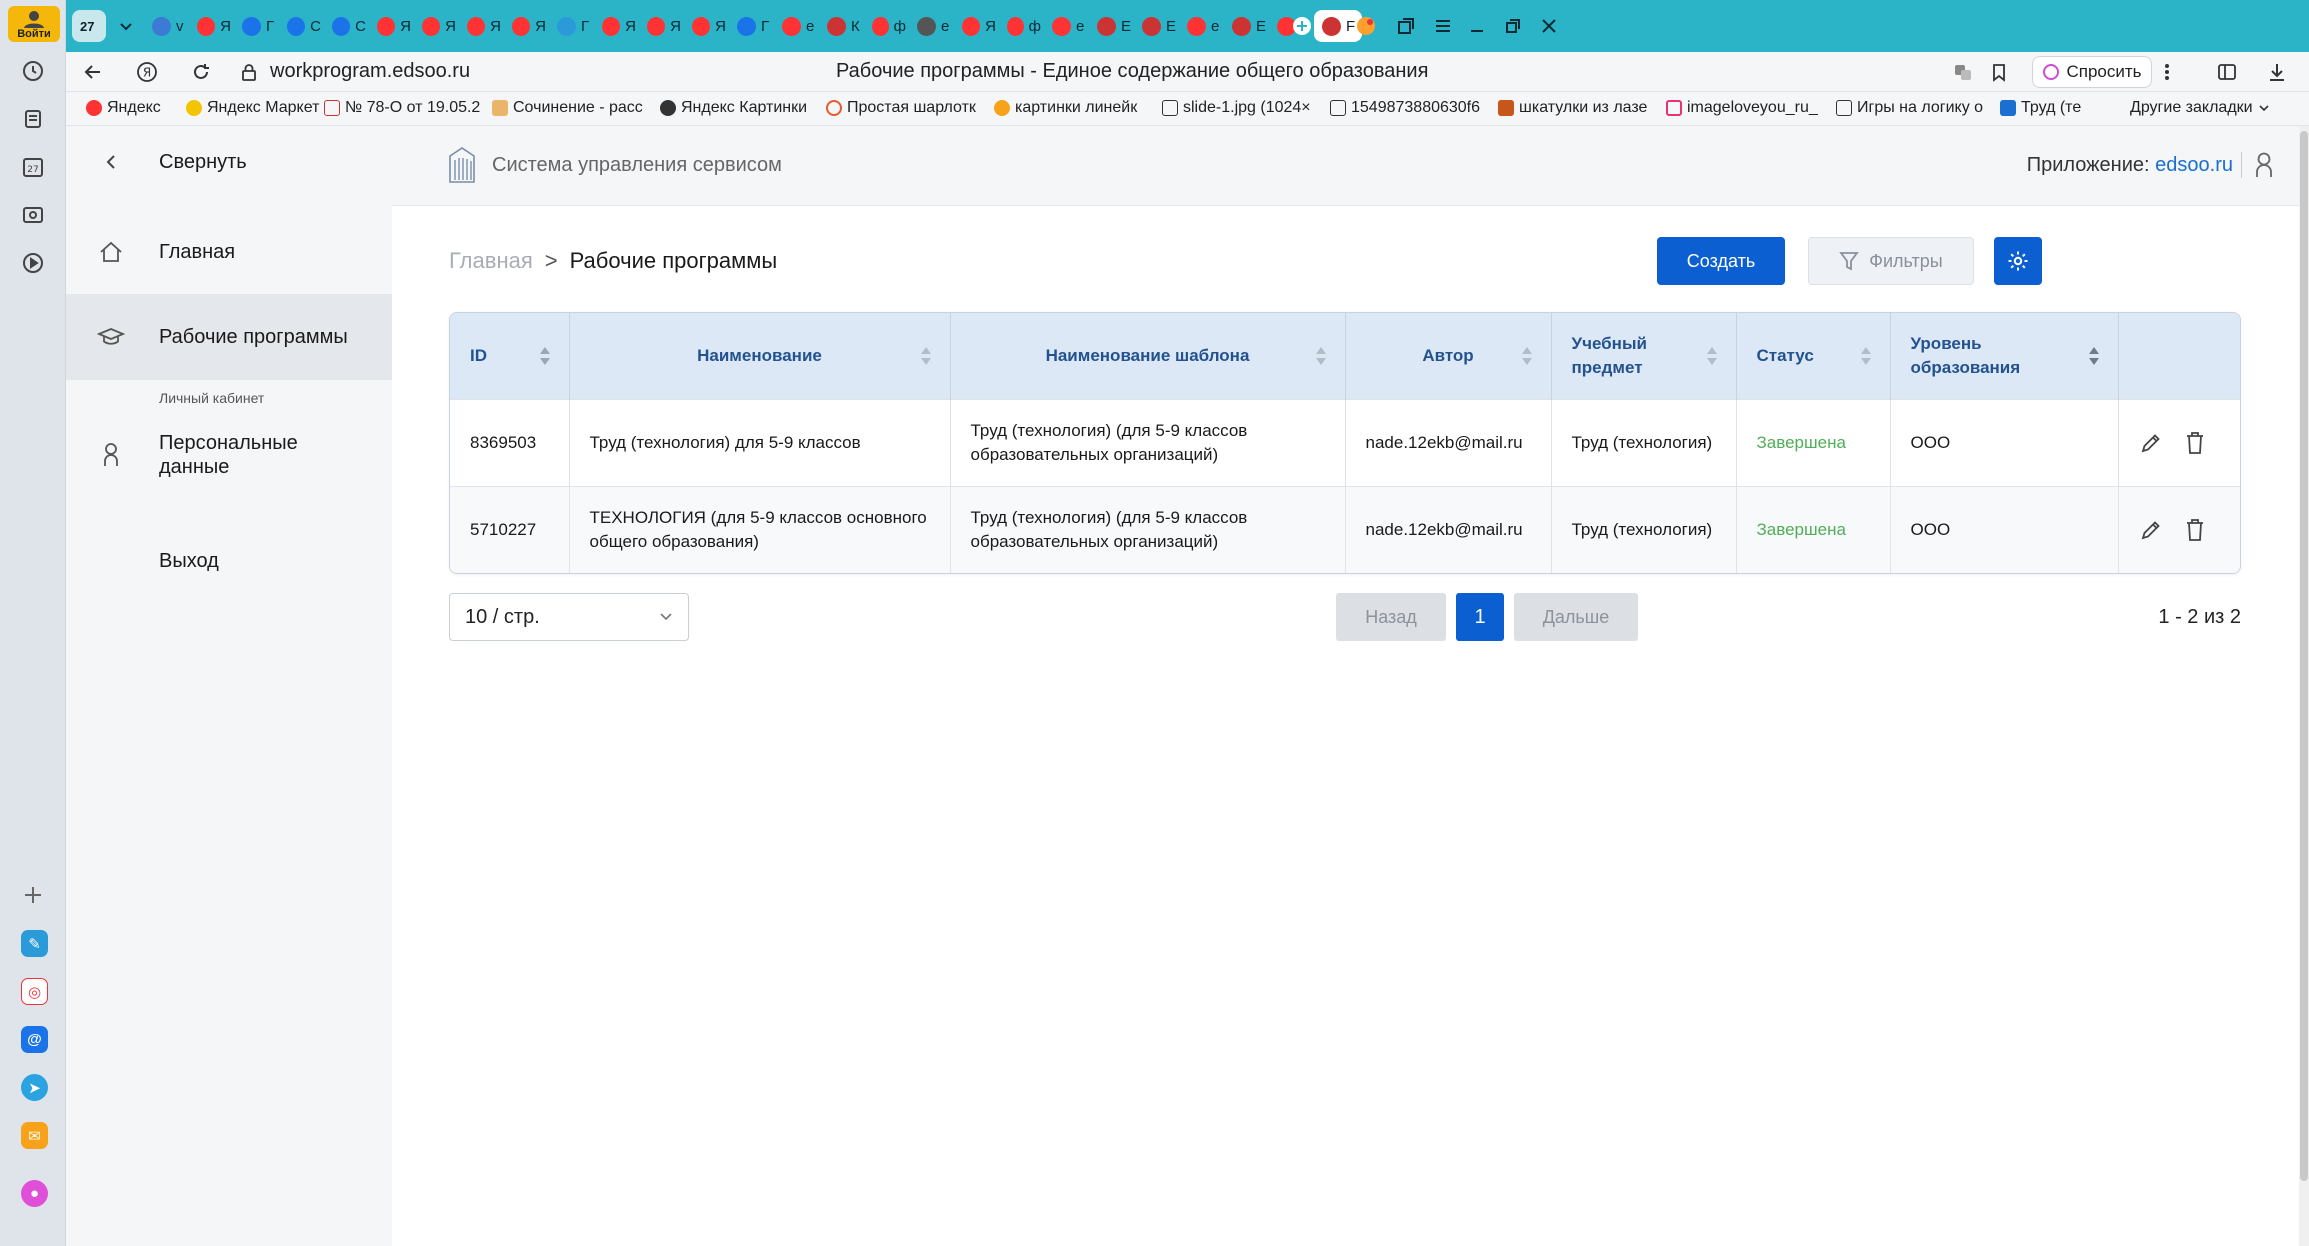 This screenshot has width=2309, height=1246. What do you see at coordinates (33, 215) in the screenshot?
I see `screenshot-icon` at bounding box center [33, 215].